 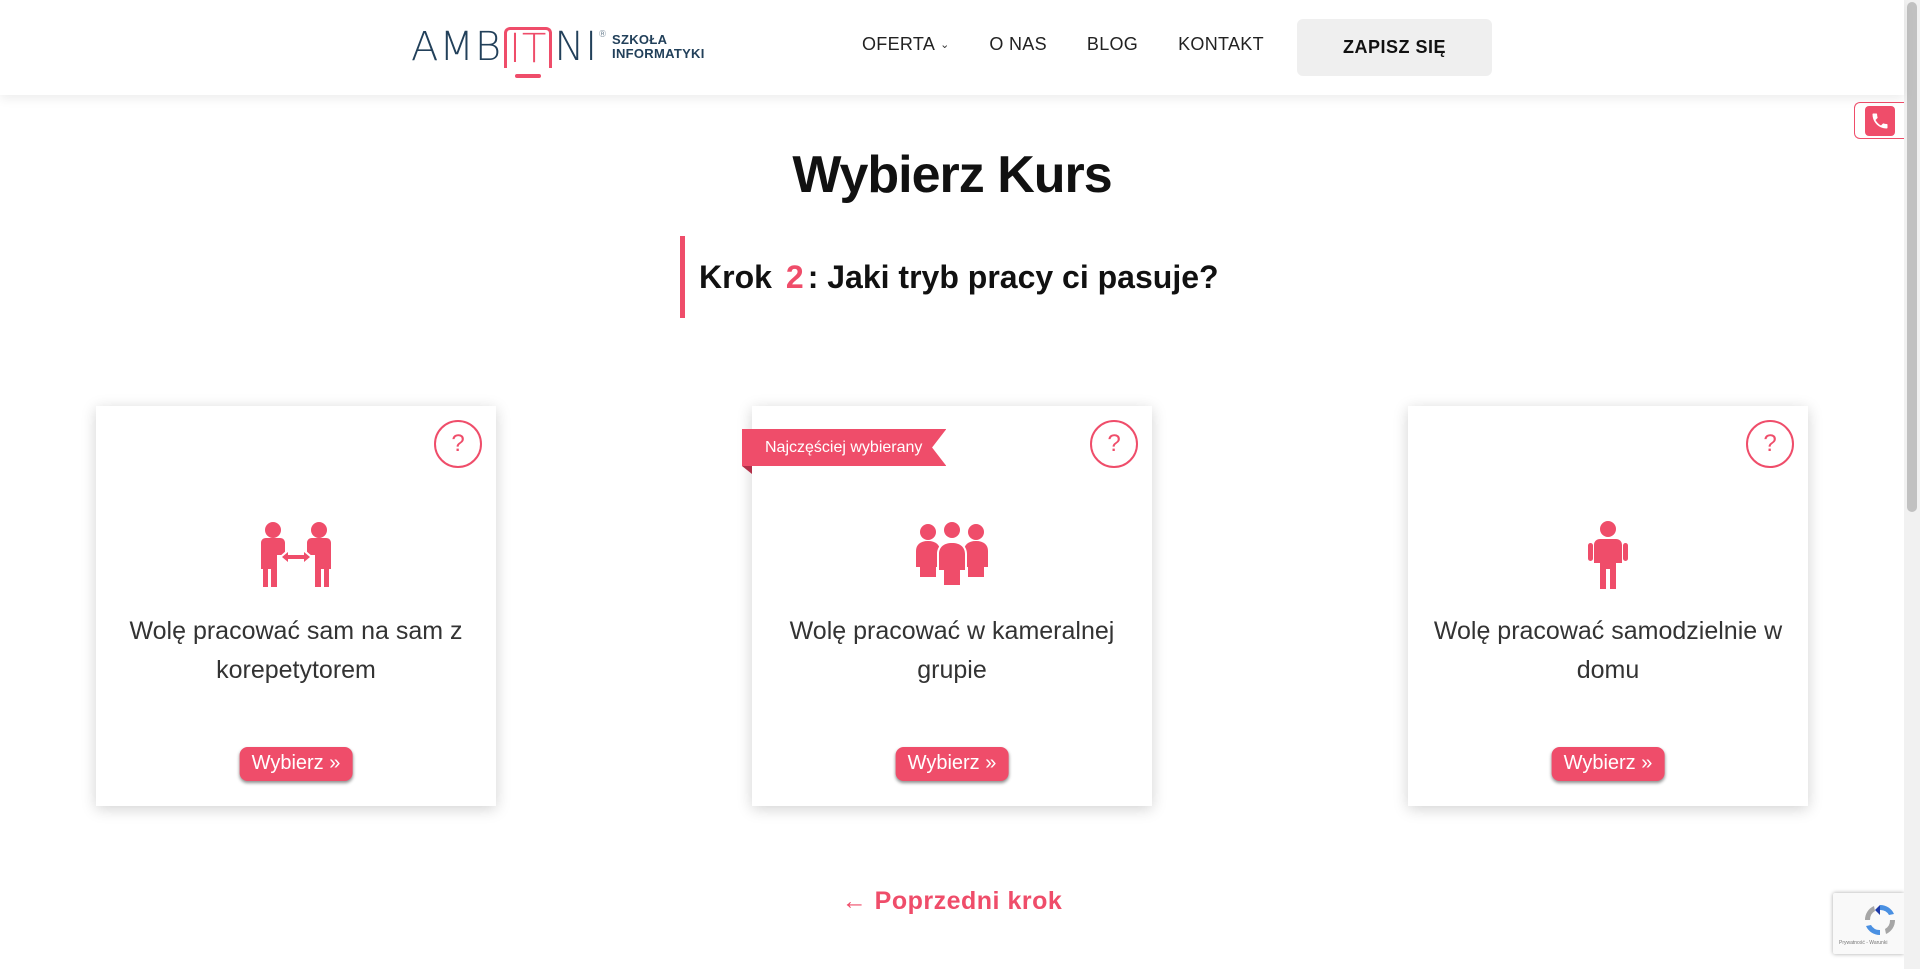 I want to click on nav-o-nas-link: O NAS, so click(x=1018, y=44).